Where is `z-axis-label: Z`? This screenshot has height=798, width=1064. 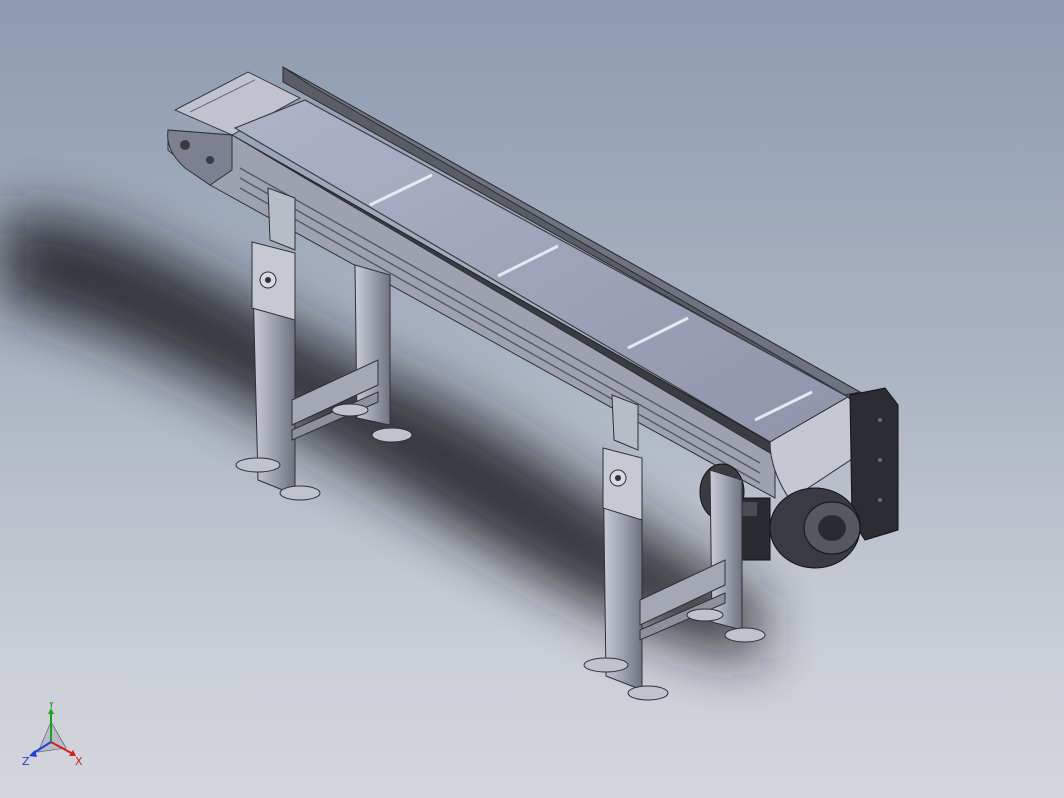 z-axis-label: Z is located at coordinates (26, 761).